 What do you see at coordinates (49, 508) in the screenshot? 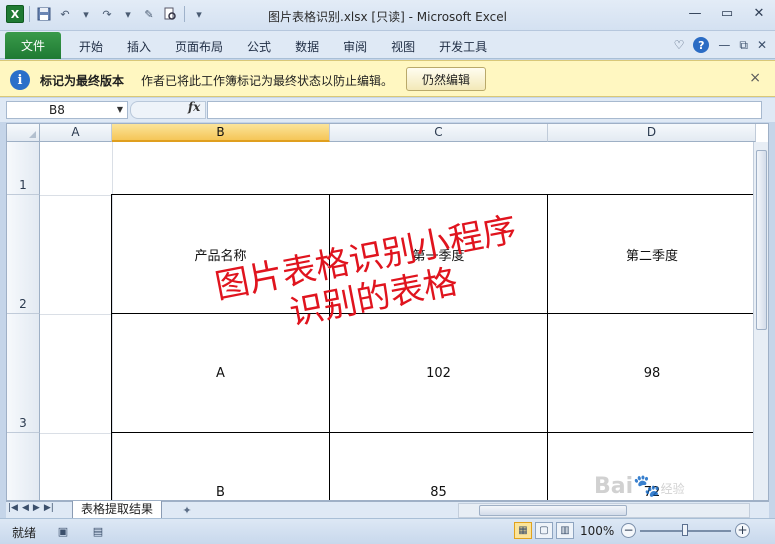
I see `last-sheet-icon: ▶|` at bounding box center [49, 508].